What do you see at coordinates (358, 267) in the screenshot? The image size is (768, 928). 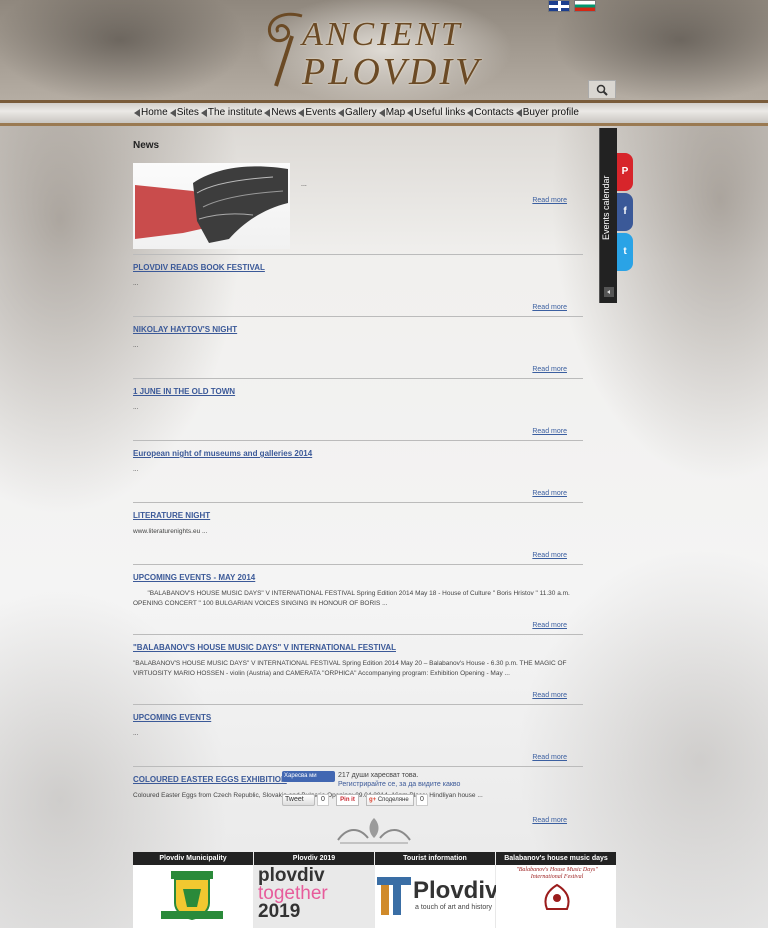 I see `news-item-title: PLOVDIV READS BOOK FESTIVAL` at bounding box center [358, 267].